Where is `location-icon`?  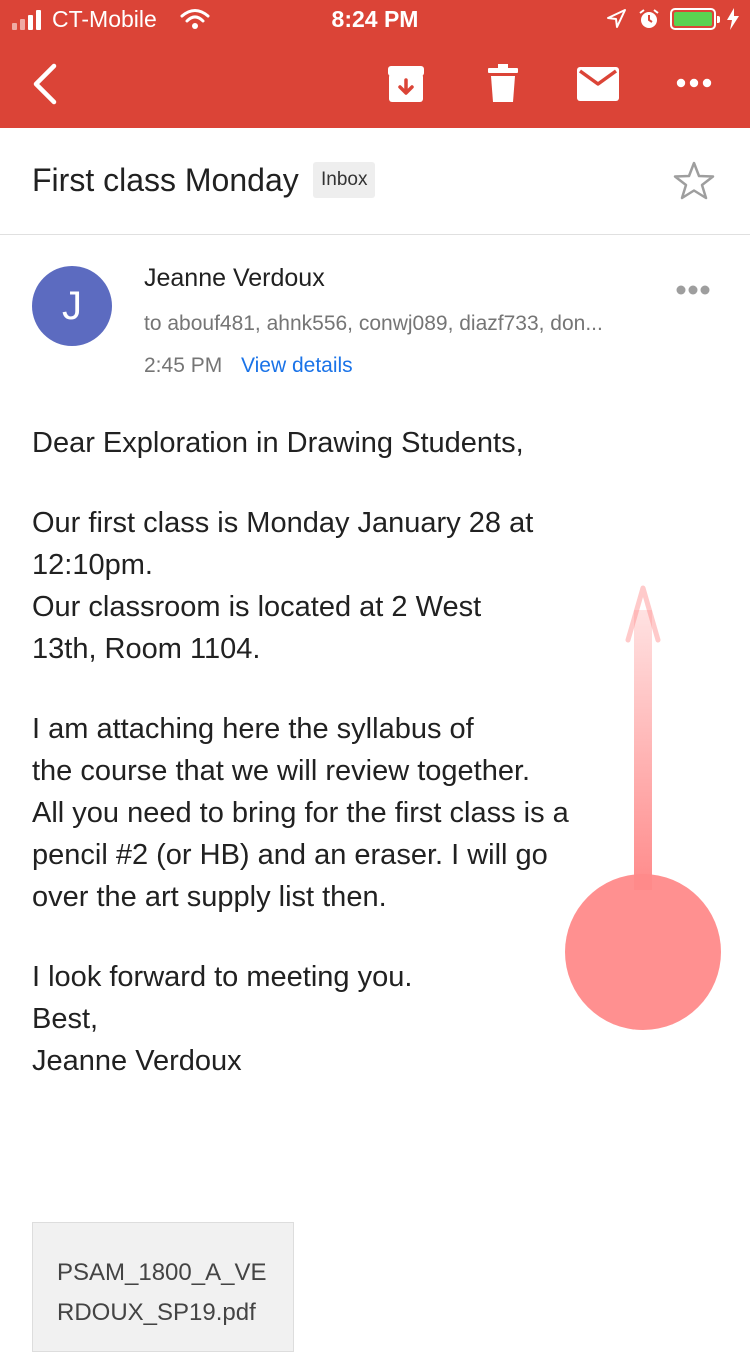
location-icon is located at coordinates (616, 18).